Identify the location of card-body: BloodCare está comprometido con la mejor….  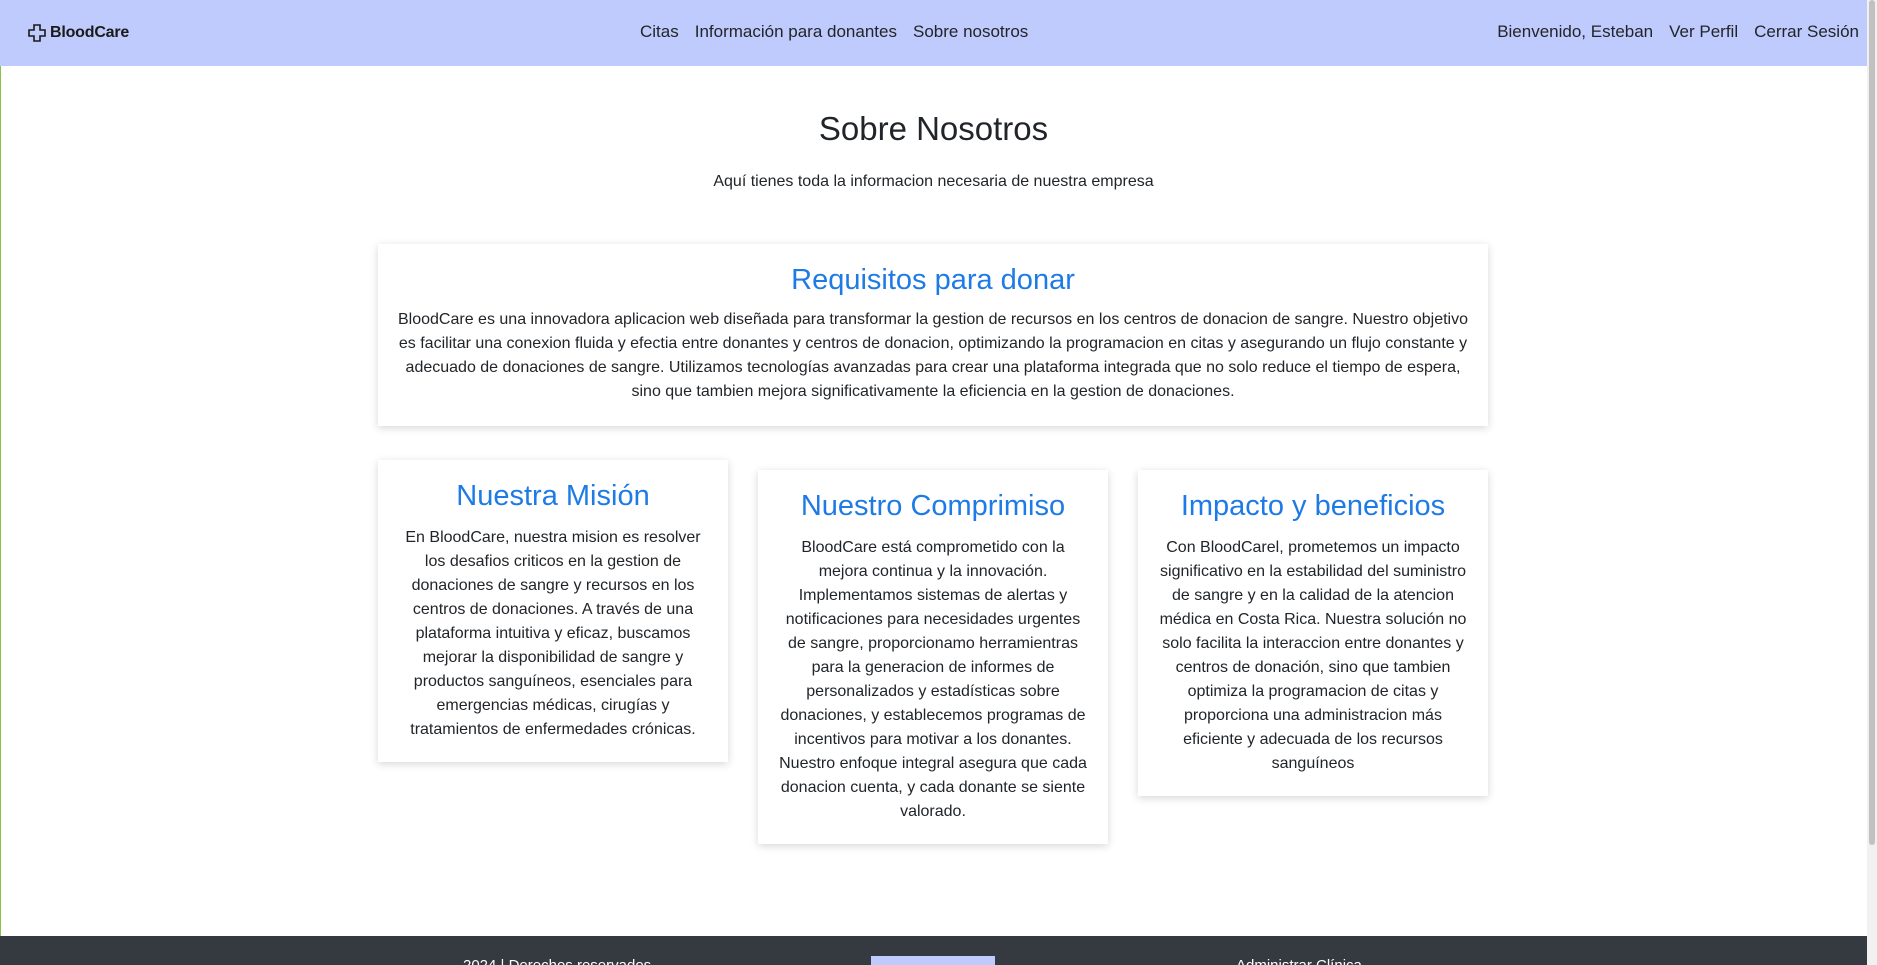
(933, 679).